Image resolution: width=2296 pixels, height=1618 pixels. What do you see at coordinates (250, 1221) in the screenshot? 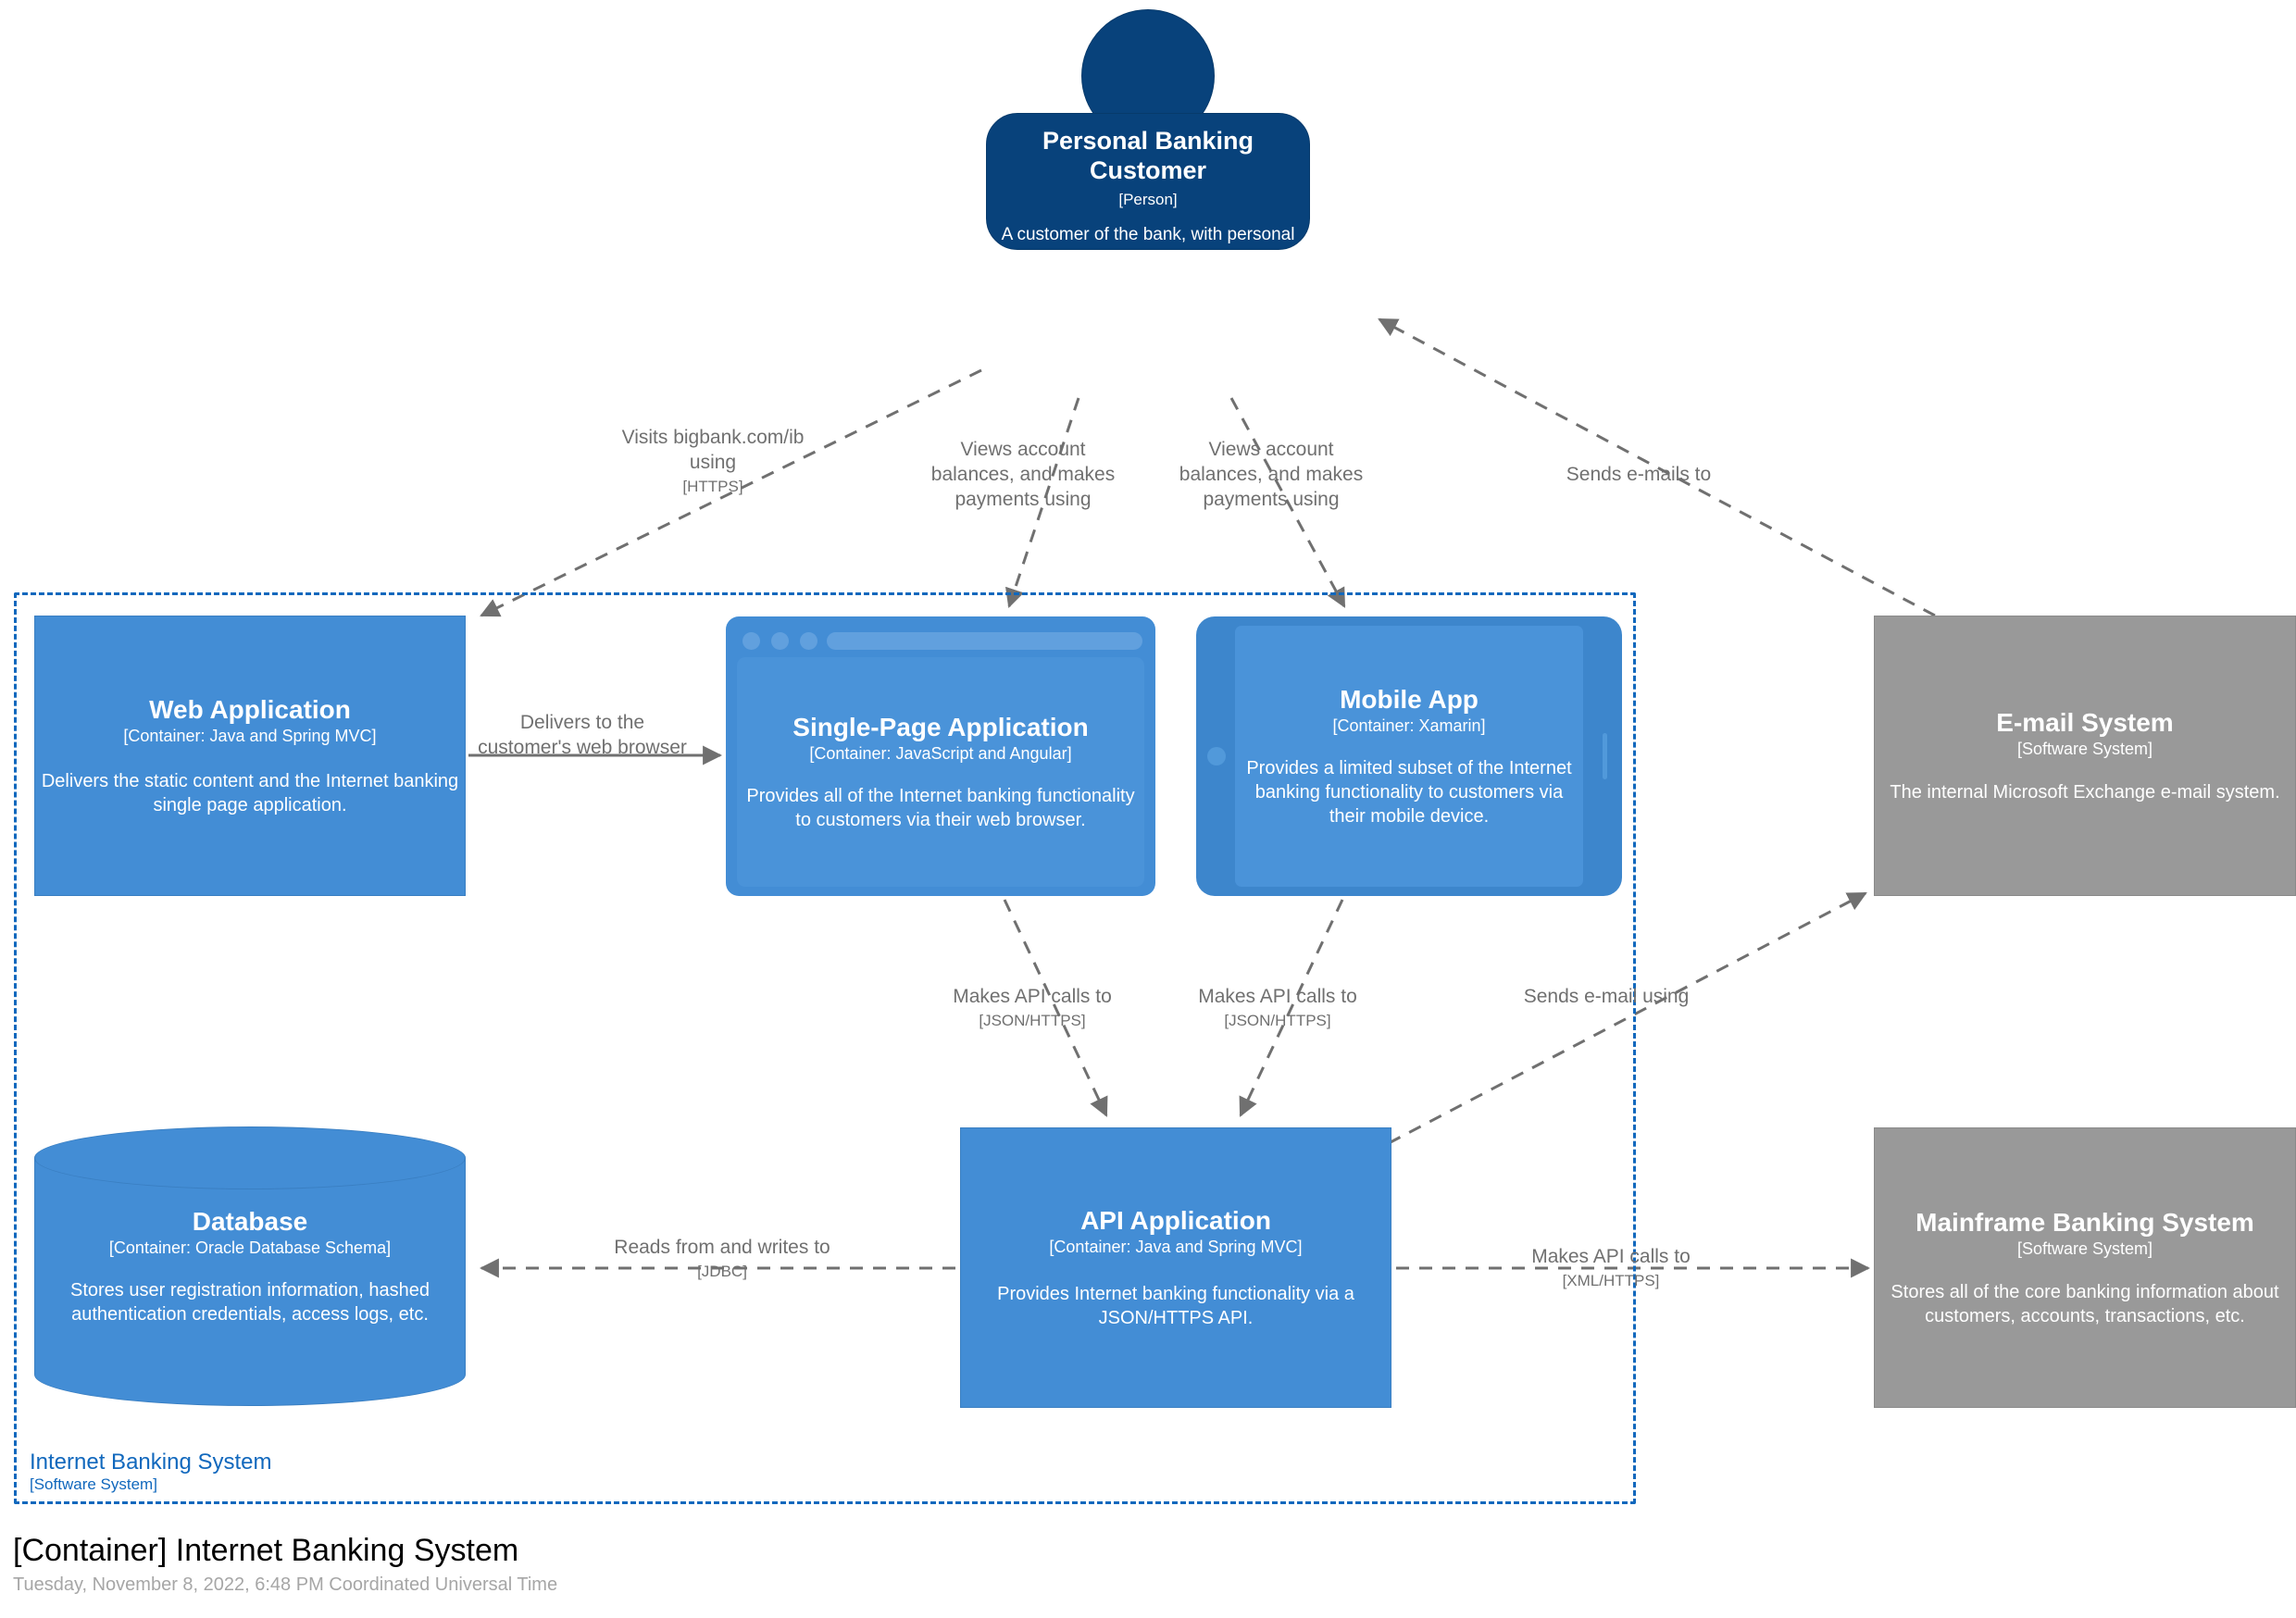
I see `node-title: Database` at bounding box center [250, 1221].